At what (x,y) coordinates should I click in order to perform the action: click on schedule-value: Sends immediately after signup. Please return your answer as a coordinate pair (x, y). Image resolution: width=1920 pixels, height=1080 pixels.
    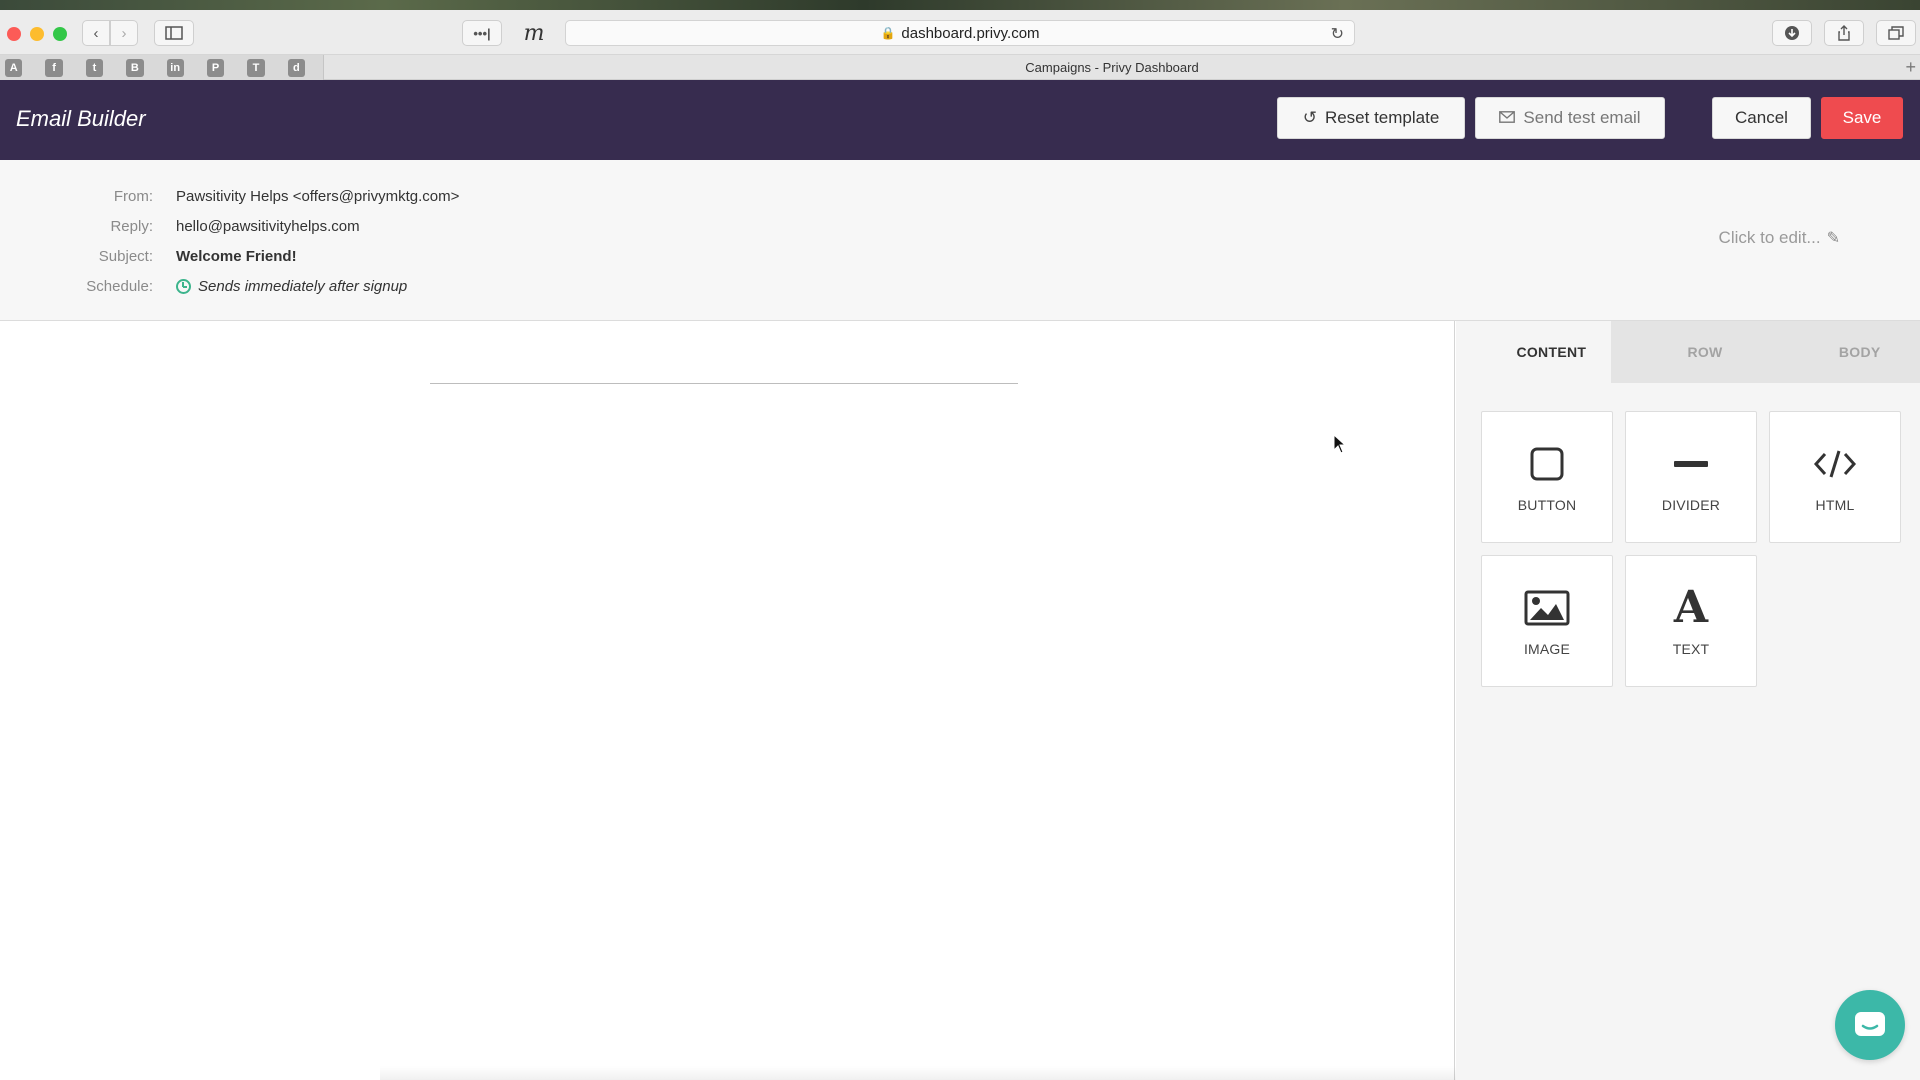
    Looking at the image, I should click on (291, 286).